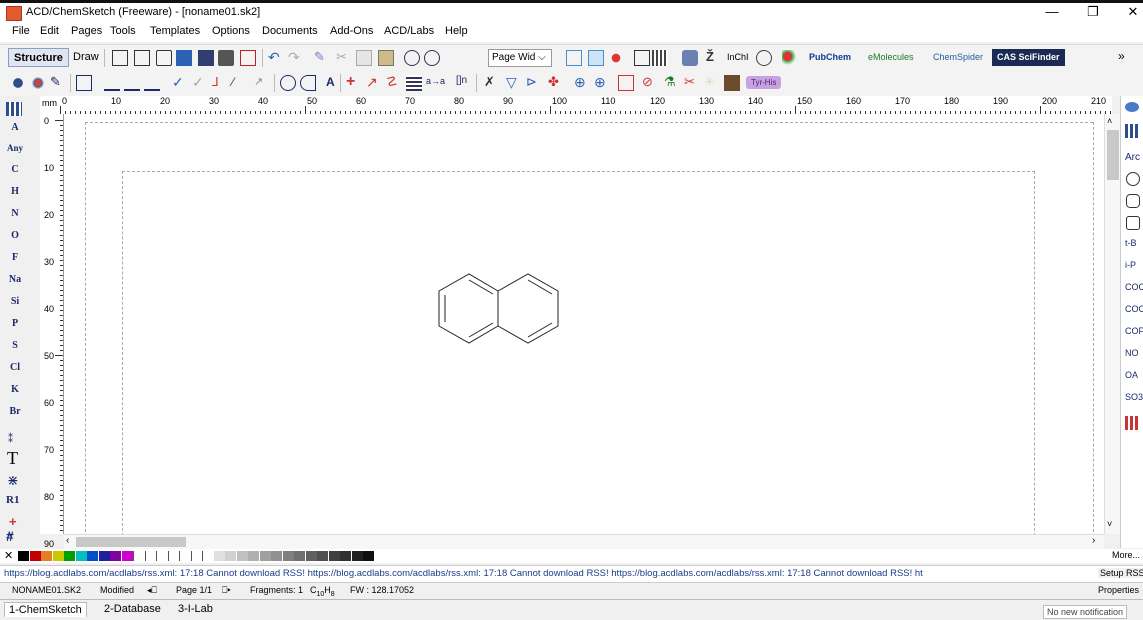 The height and width of the screenshot is (620, 1143). Describe the element at coordinates (200, 83) in the screenshot. I see `hash-wedge-icon: ✓` at that location.